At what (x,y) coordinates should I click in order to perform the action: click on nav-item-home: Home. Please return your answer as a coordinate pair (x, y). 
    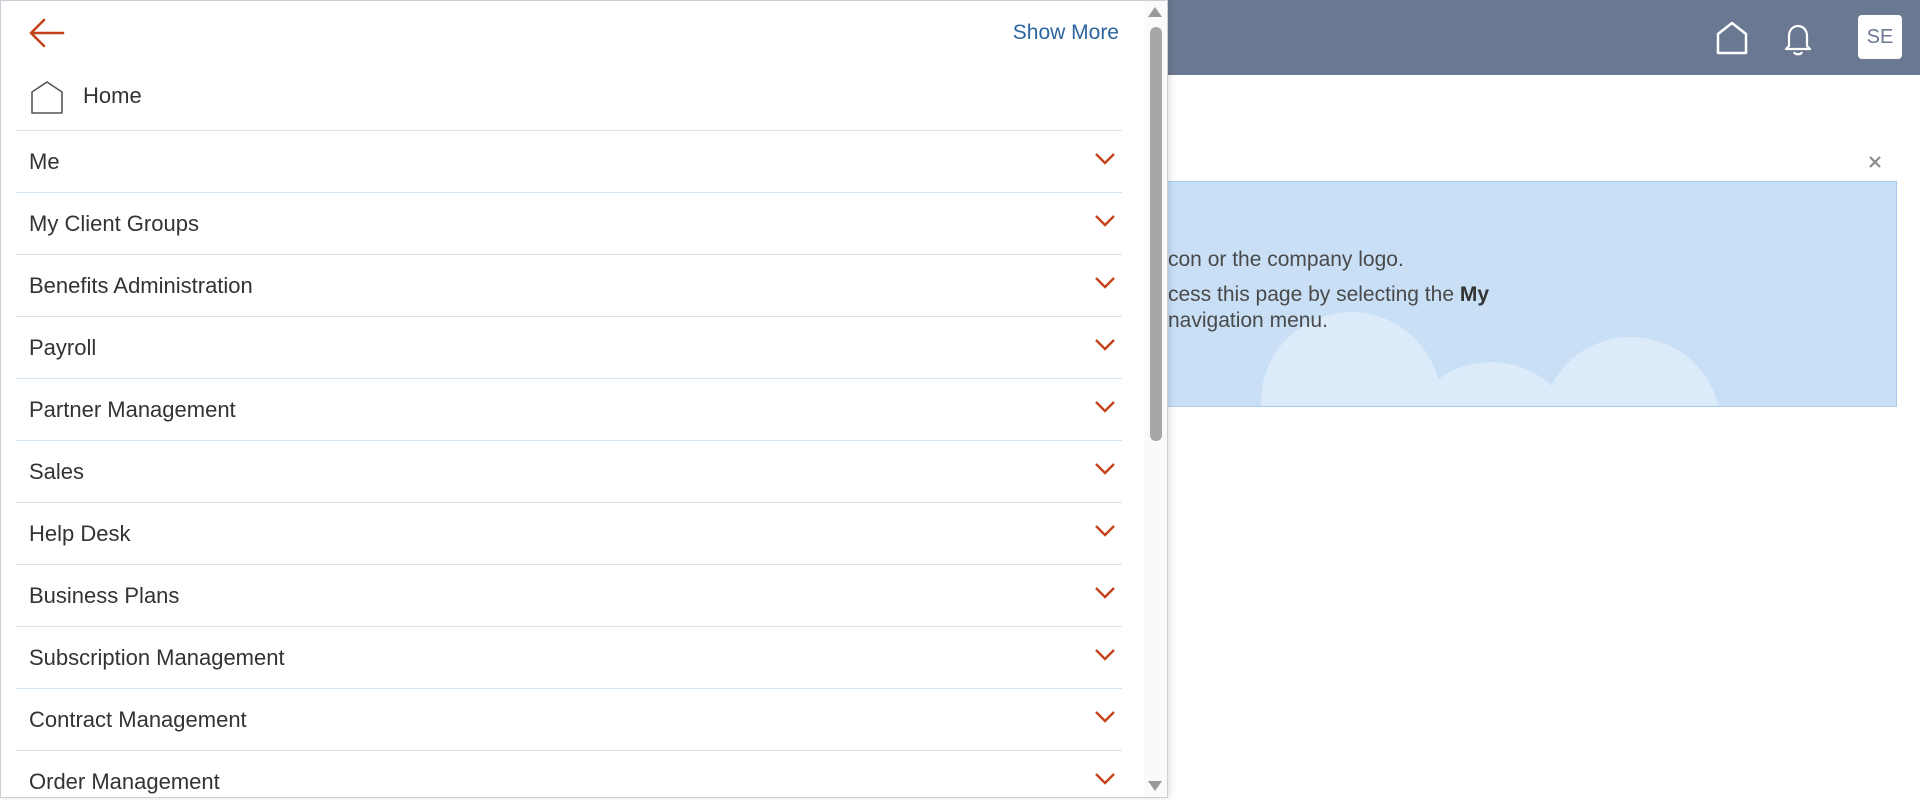
    Looking at the image, I should click on (569, 103).